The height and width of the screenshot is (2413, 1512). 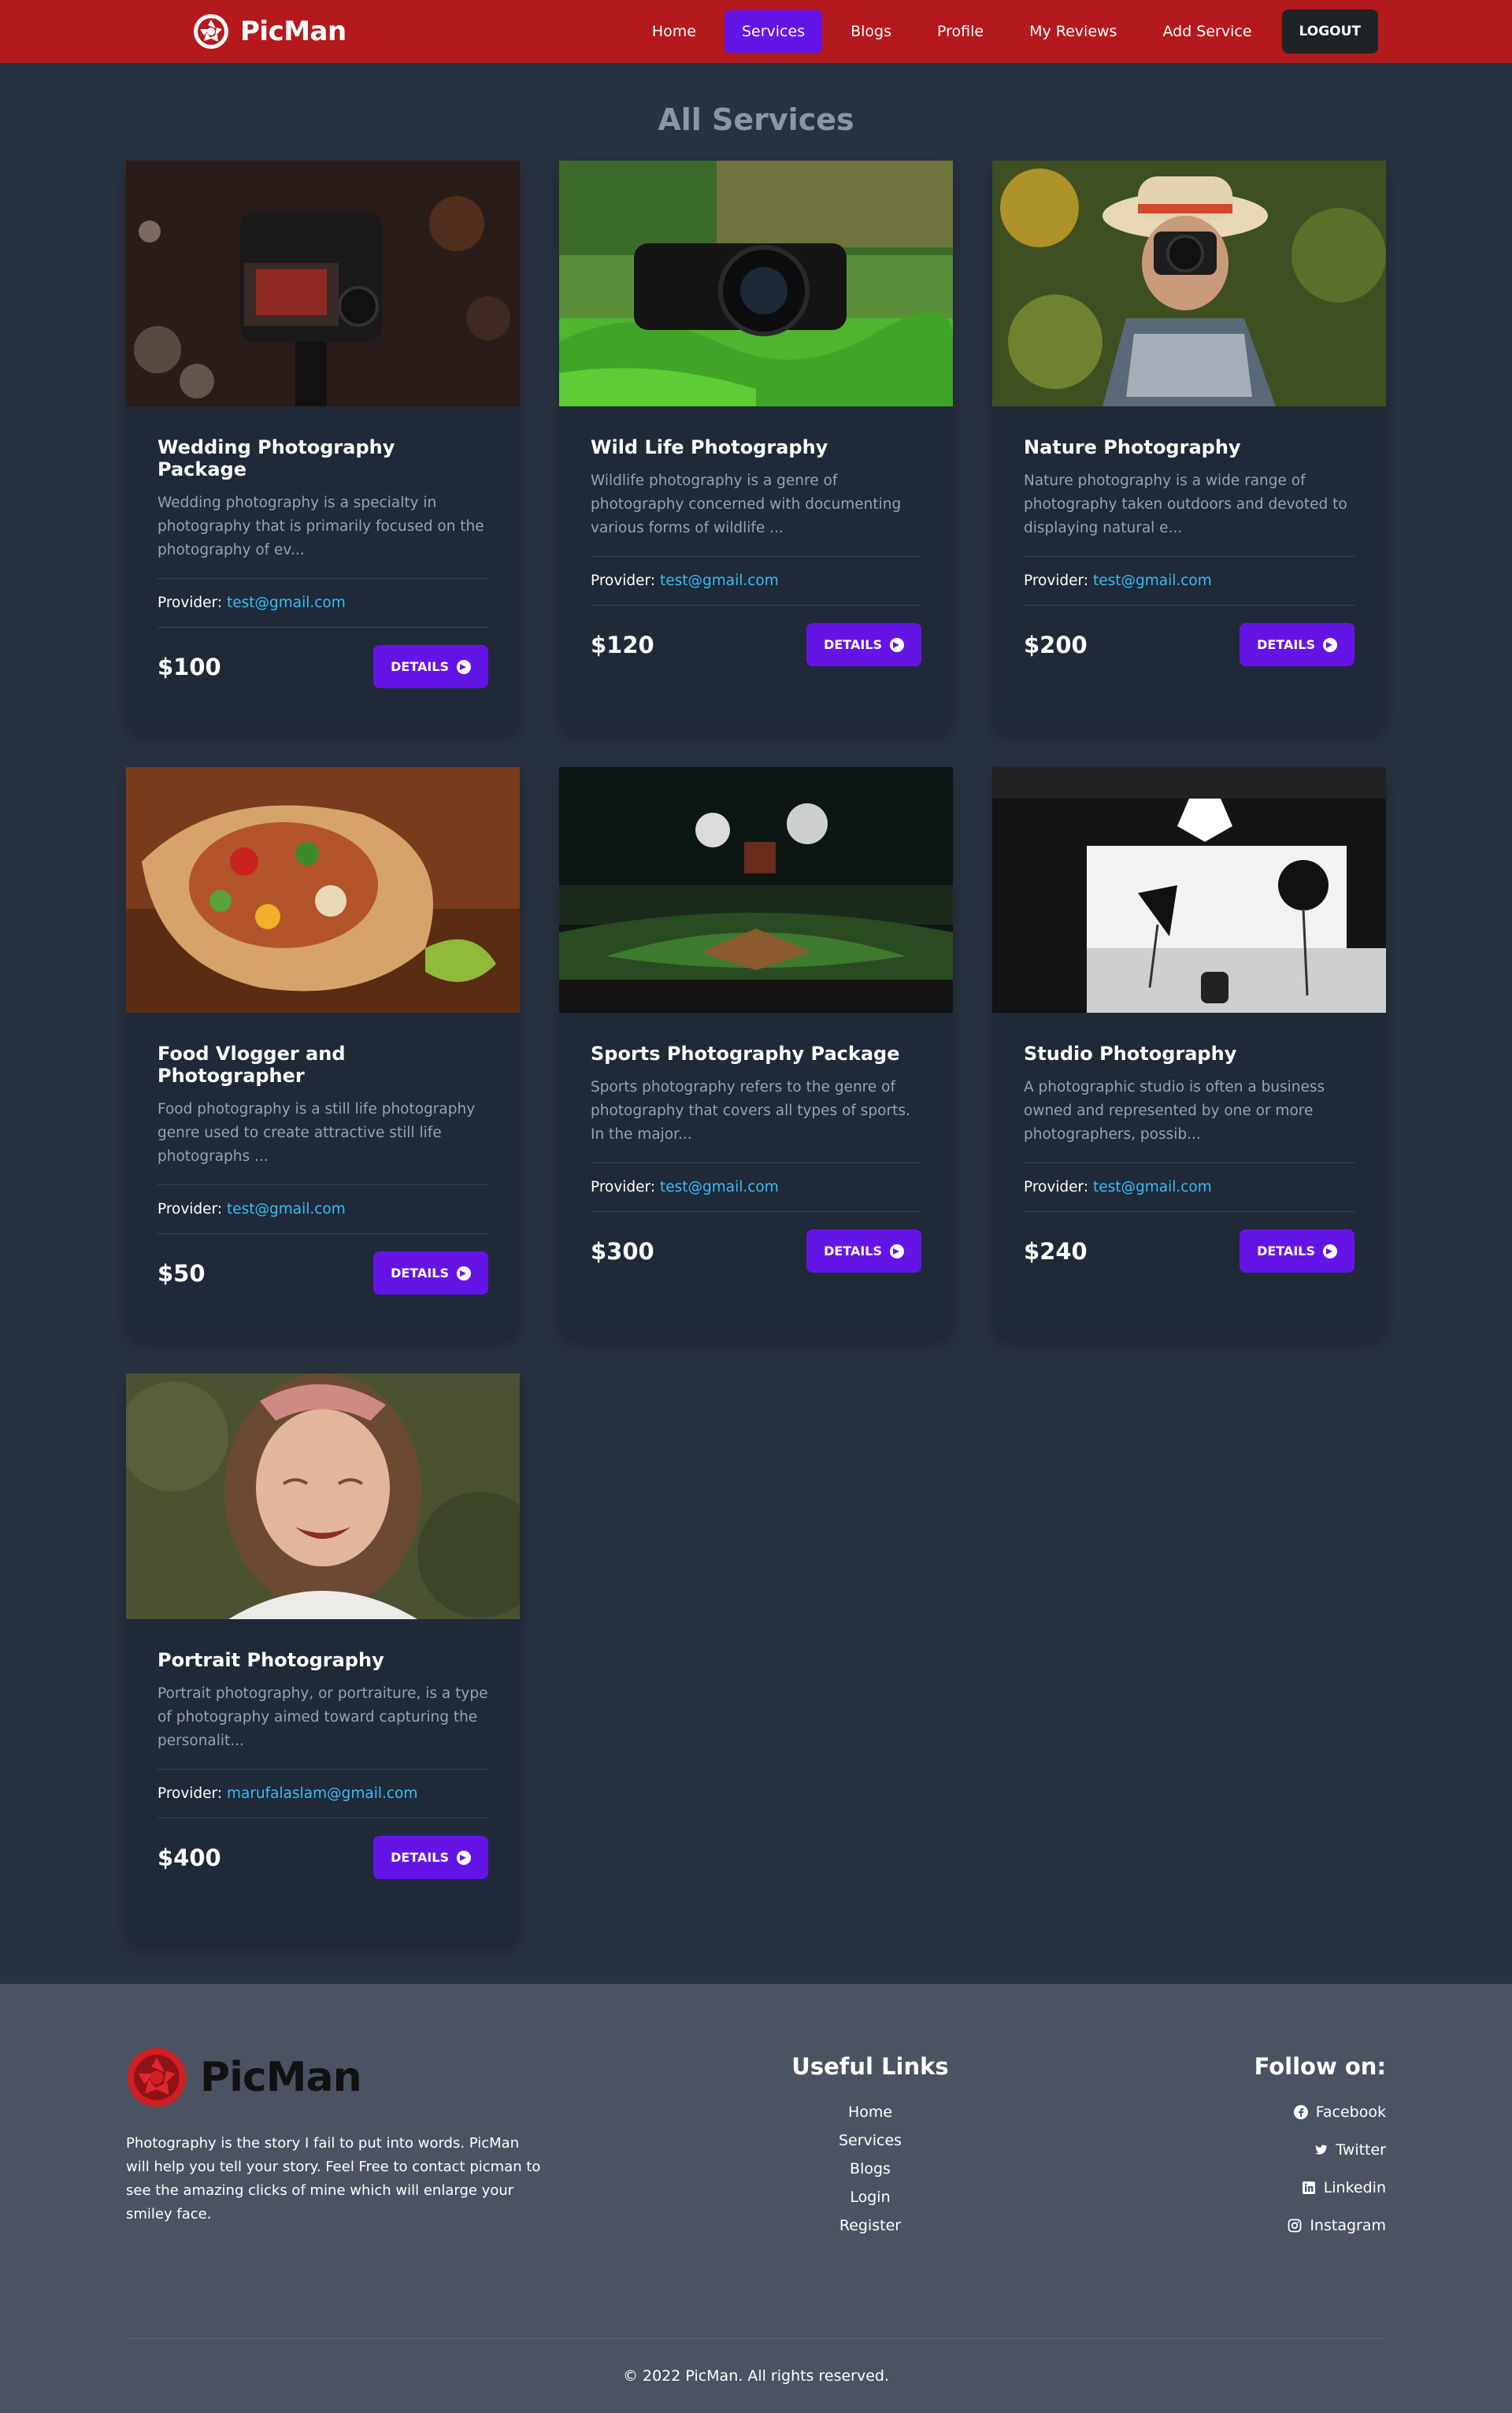 I want to click on service-title: Wedding Photography Package, so click(x=276, y=458).